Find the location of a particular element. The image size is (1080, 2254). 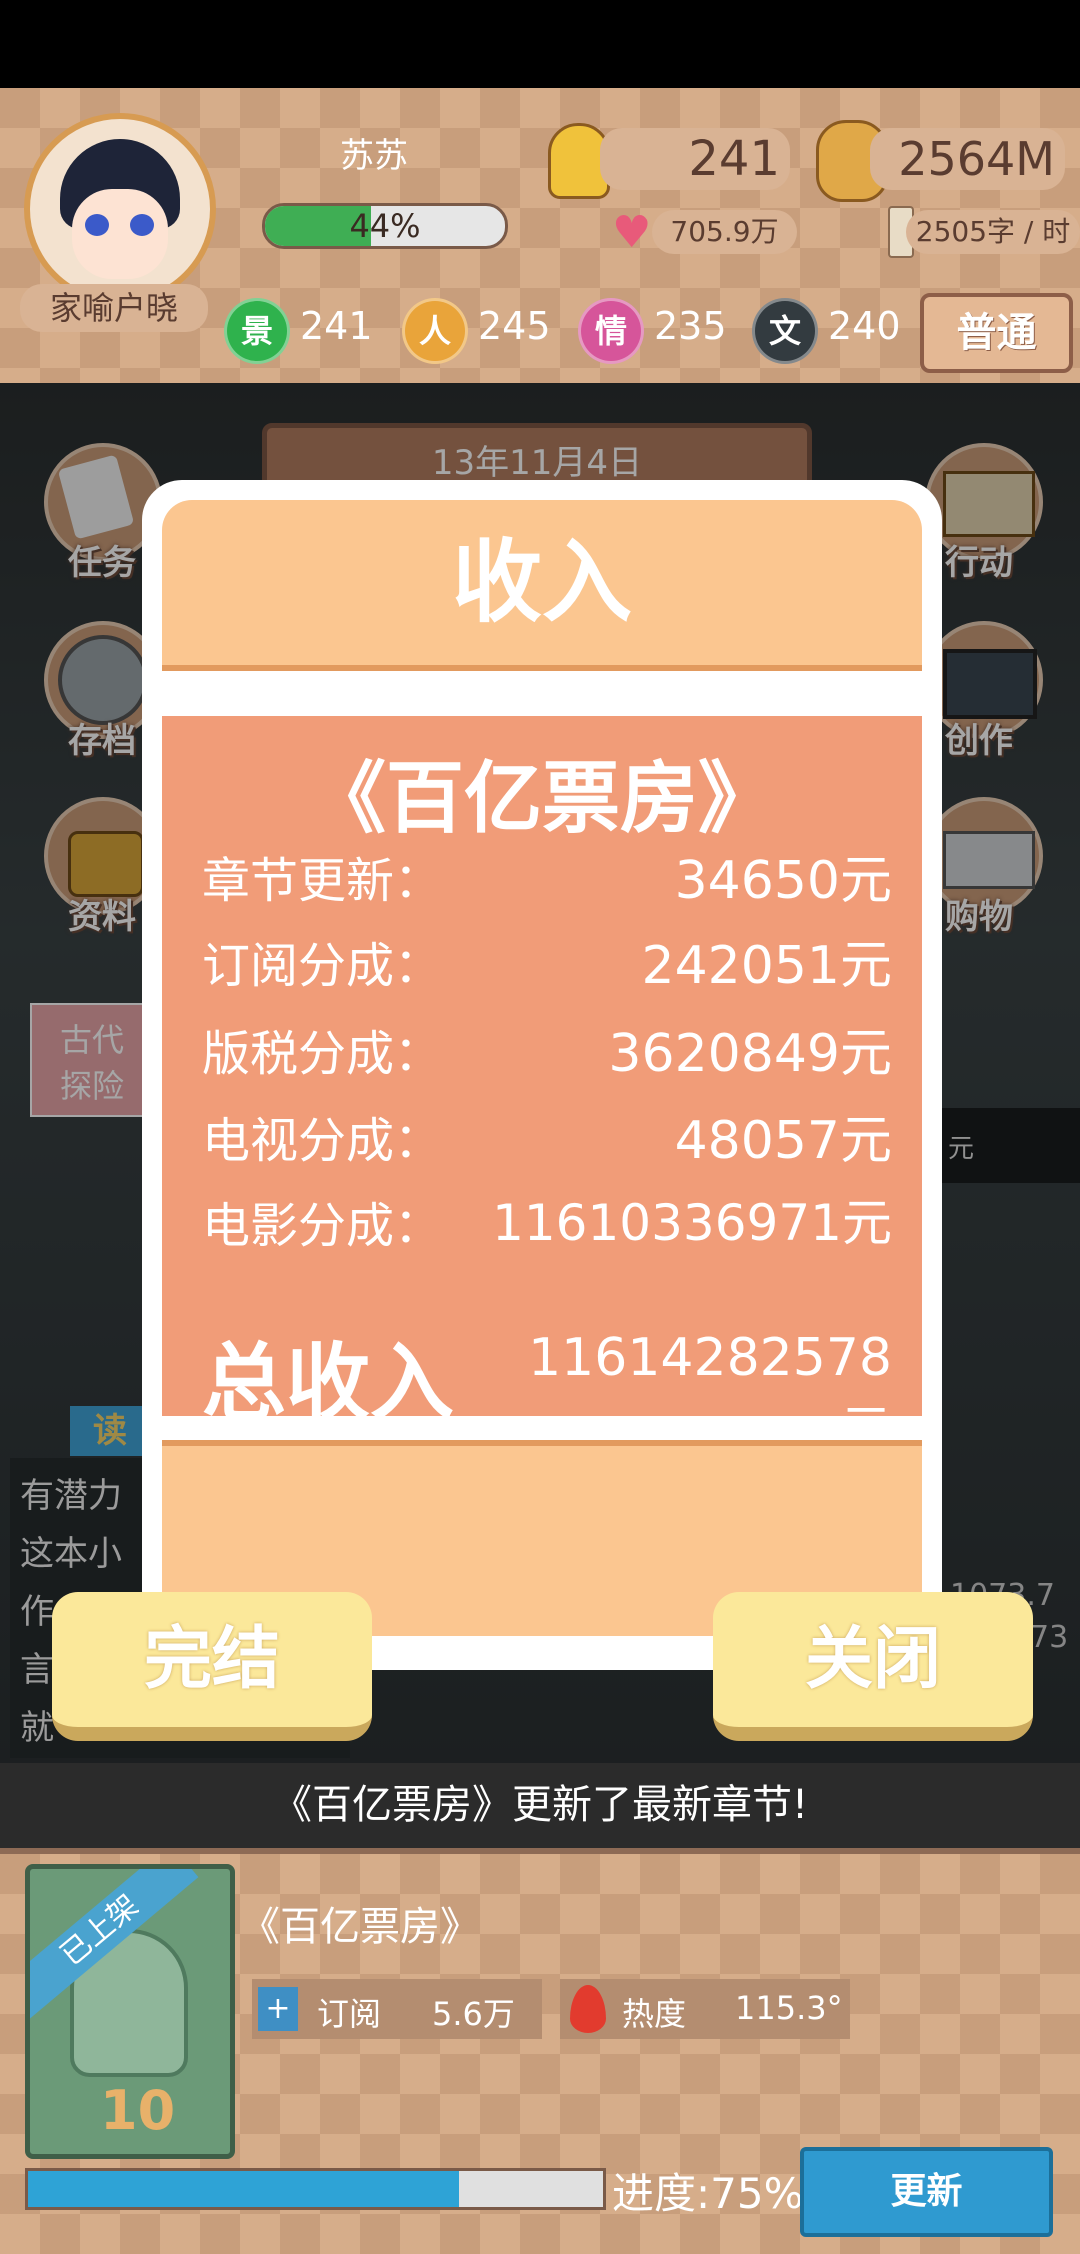

emotion-stat-icon: 情 is located at coordinates (611, 331).